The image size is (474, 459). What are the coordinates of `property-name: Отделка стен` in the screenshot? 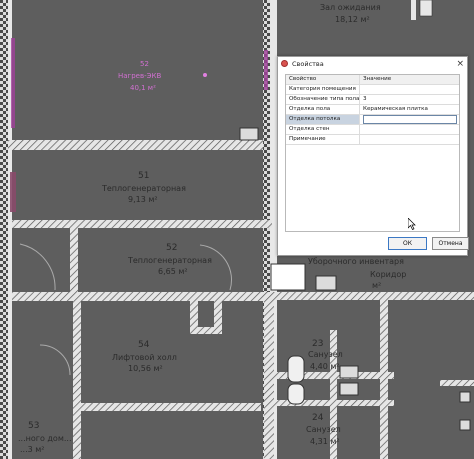 It's located at (323, 129).